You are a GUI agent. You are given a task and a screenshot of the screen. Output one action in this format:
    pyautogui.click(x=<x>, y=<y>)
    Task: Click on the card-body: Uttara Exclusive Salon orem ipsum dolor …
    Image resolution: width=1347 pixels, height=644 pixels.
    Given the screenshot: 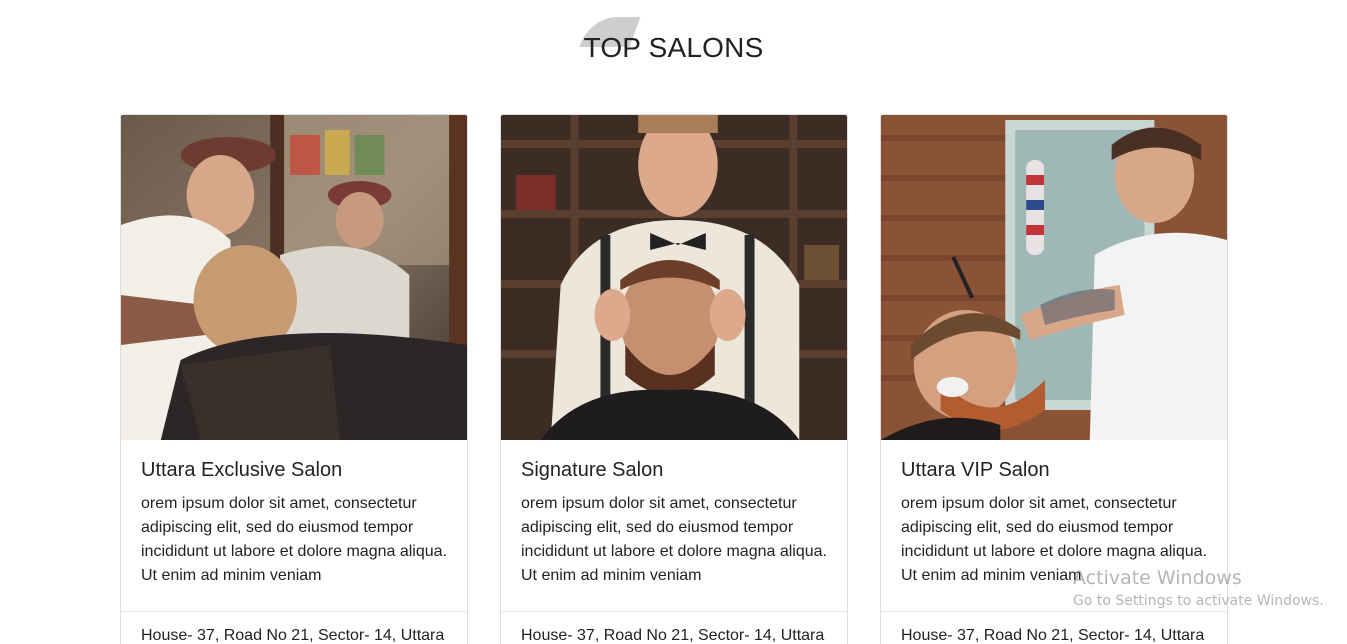 What is the action you would take?
    pyautogui.click(x=294, y=526)
    